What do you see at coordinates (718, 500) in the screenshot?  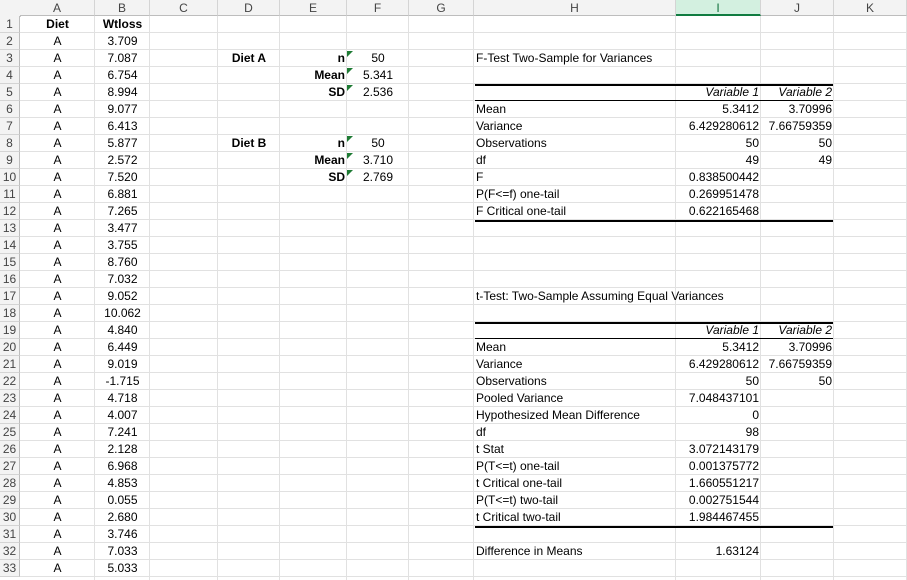 I see `ttest-variable-1-value: 0.002751544` at bounding box center [718, 500].